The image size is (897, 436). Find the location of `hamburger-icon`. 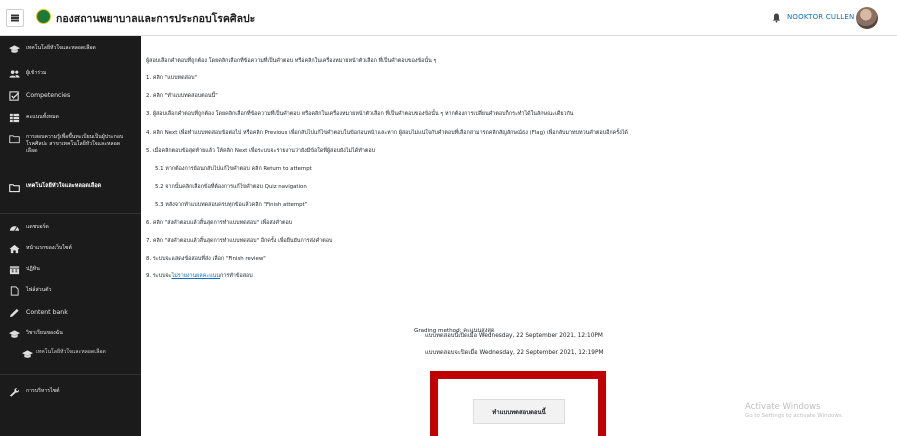

hamburger-icon is located at coordinates (15, 18).